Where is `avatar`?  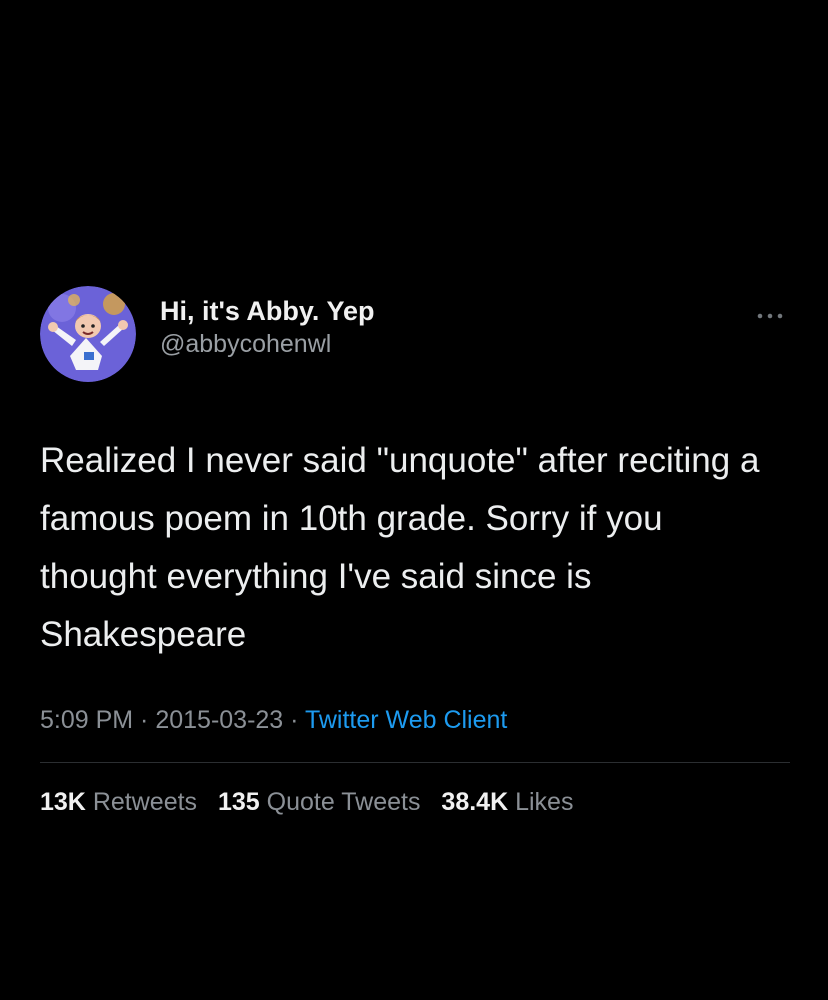 avatar is located at coordinates (88, 334).